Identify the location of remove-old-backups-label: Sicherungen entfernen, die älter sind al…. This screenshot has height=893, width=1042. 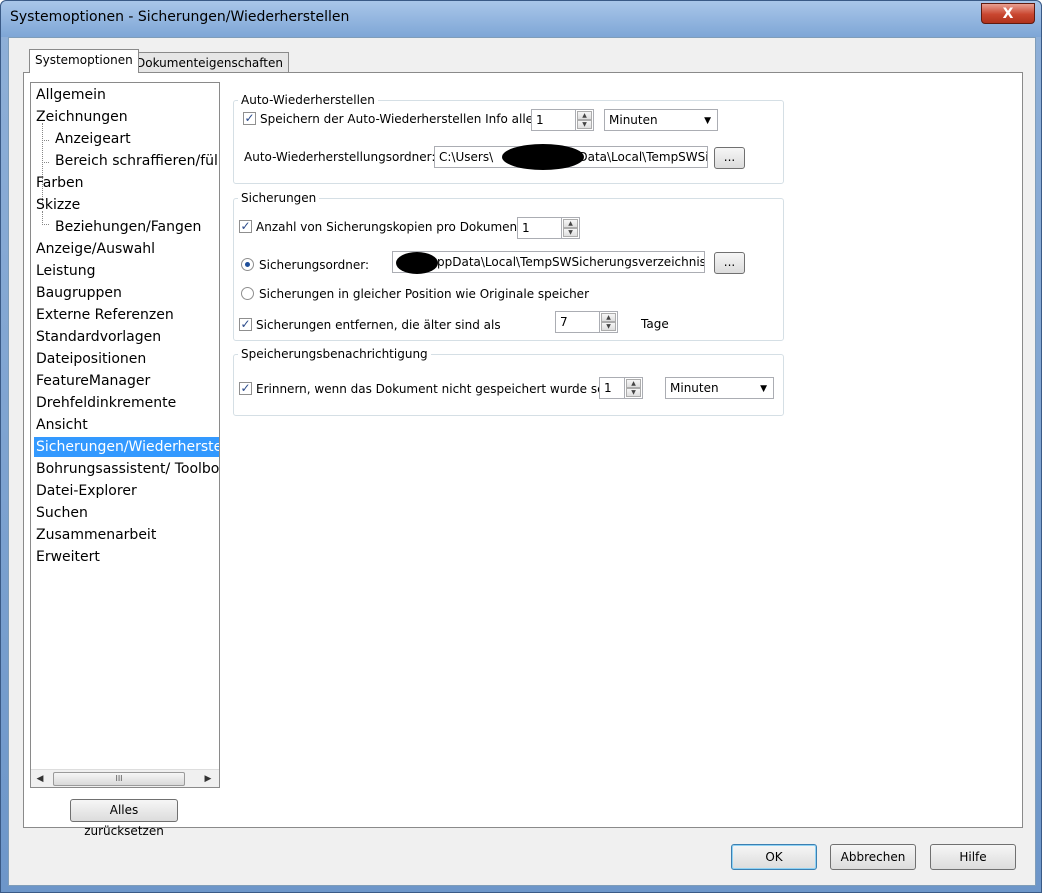
(378, 325).